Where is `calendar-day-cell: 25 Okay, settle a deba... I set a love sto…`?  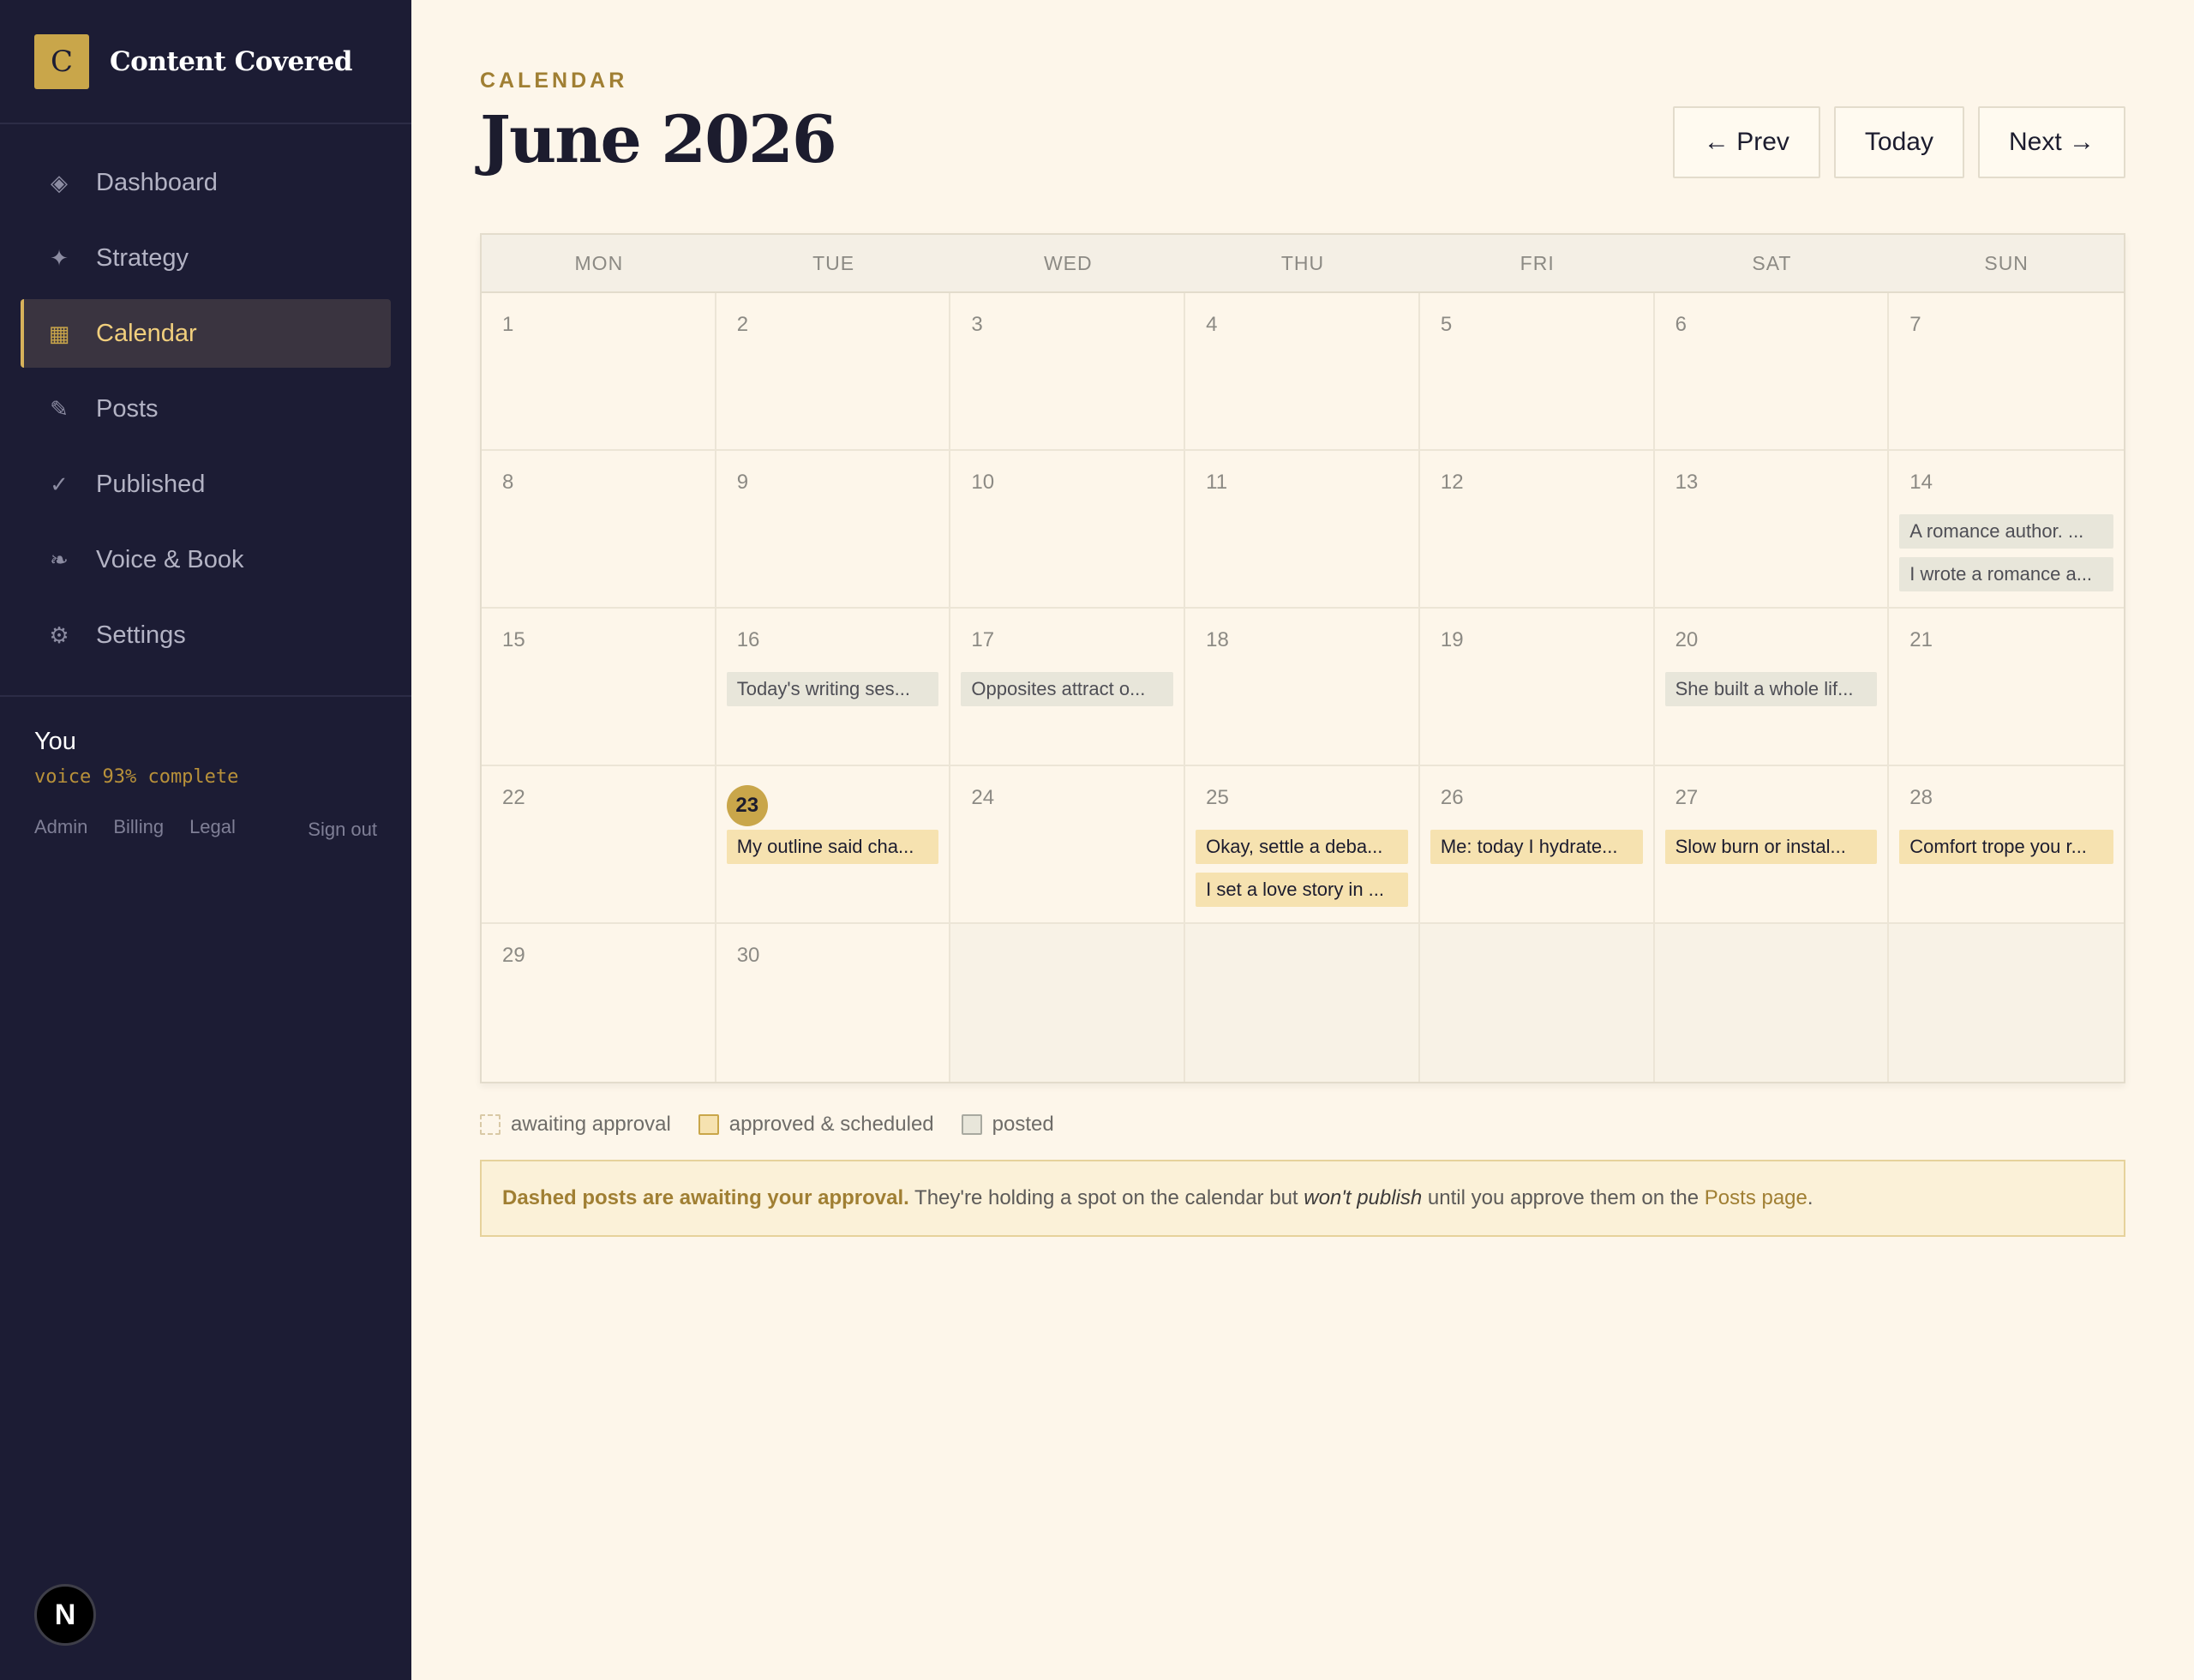
calendar-day-cell: 25 Okay, settle a deba... I set a love sto… is located at coordinates (1302, 845).